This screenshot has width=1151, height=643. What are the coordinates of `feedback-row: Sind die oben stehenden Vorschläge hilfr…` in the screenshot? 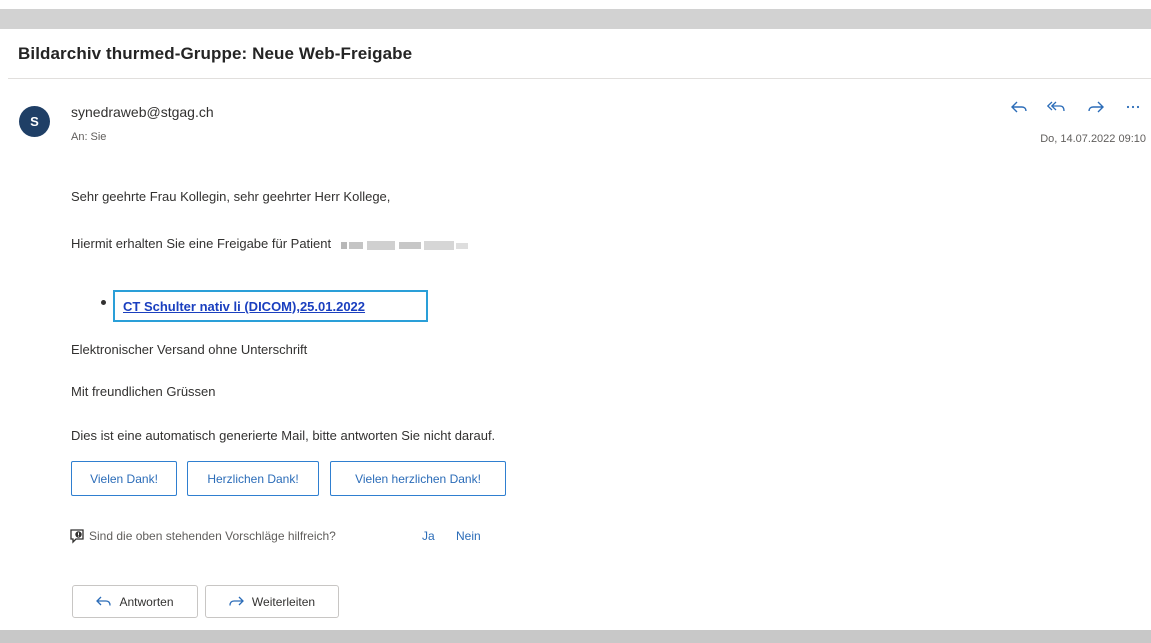 It's located at (203, 536).